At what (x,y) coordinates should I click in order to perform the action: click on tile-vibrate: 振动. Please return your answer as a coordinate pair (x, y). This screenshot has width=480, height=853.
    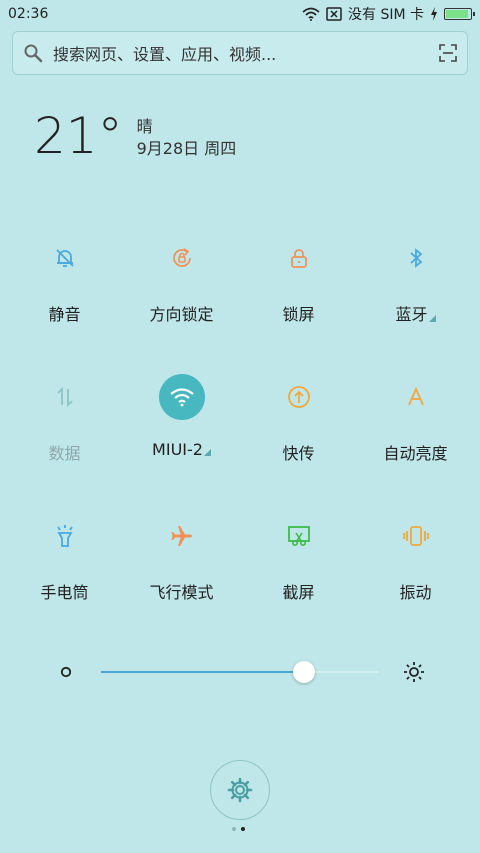
    Looking at the image, I should click on (415, 577).